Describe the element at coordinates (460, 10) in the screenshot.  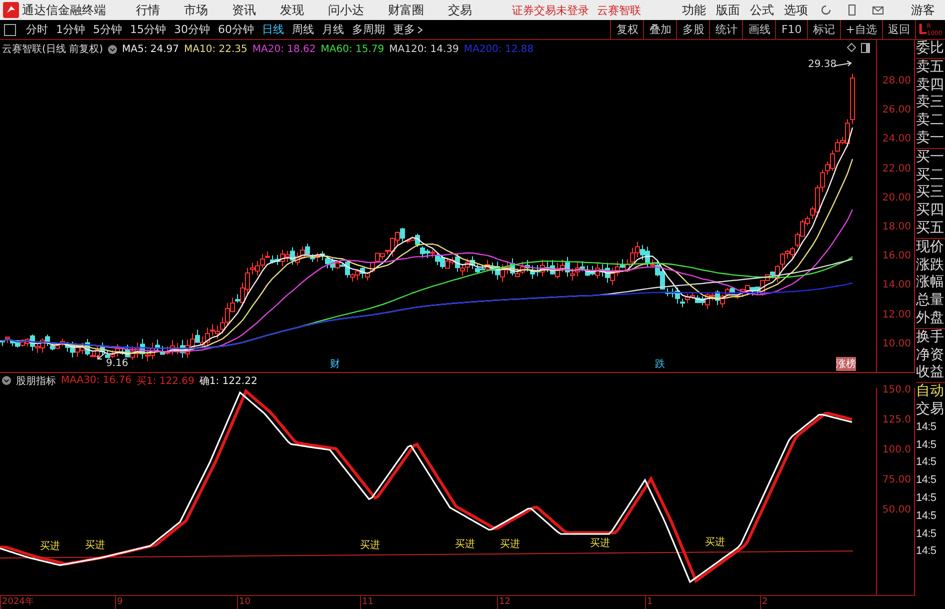
I see `menu-item: 交易` at that location.